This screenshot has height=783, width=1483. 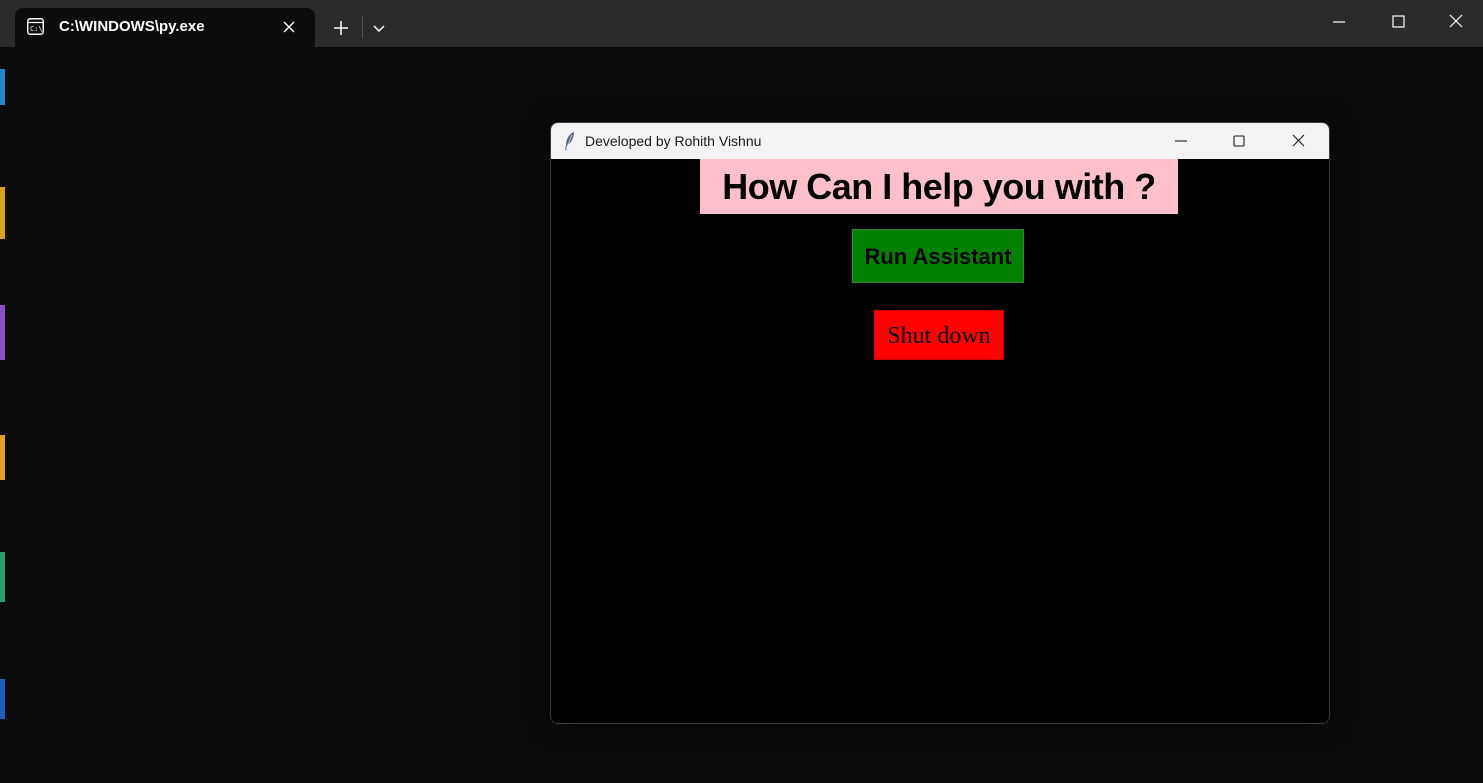 I want to click on new-tab-button, so click(x=341, y=28).